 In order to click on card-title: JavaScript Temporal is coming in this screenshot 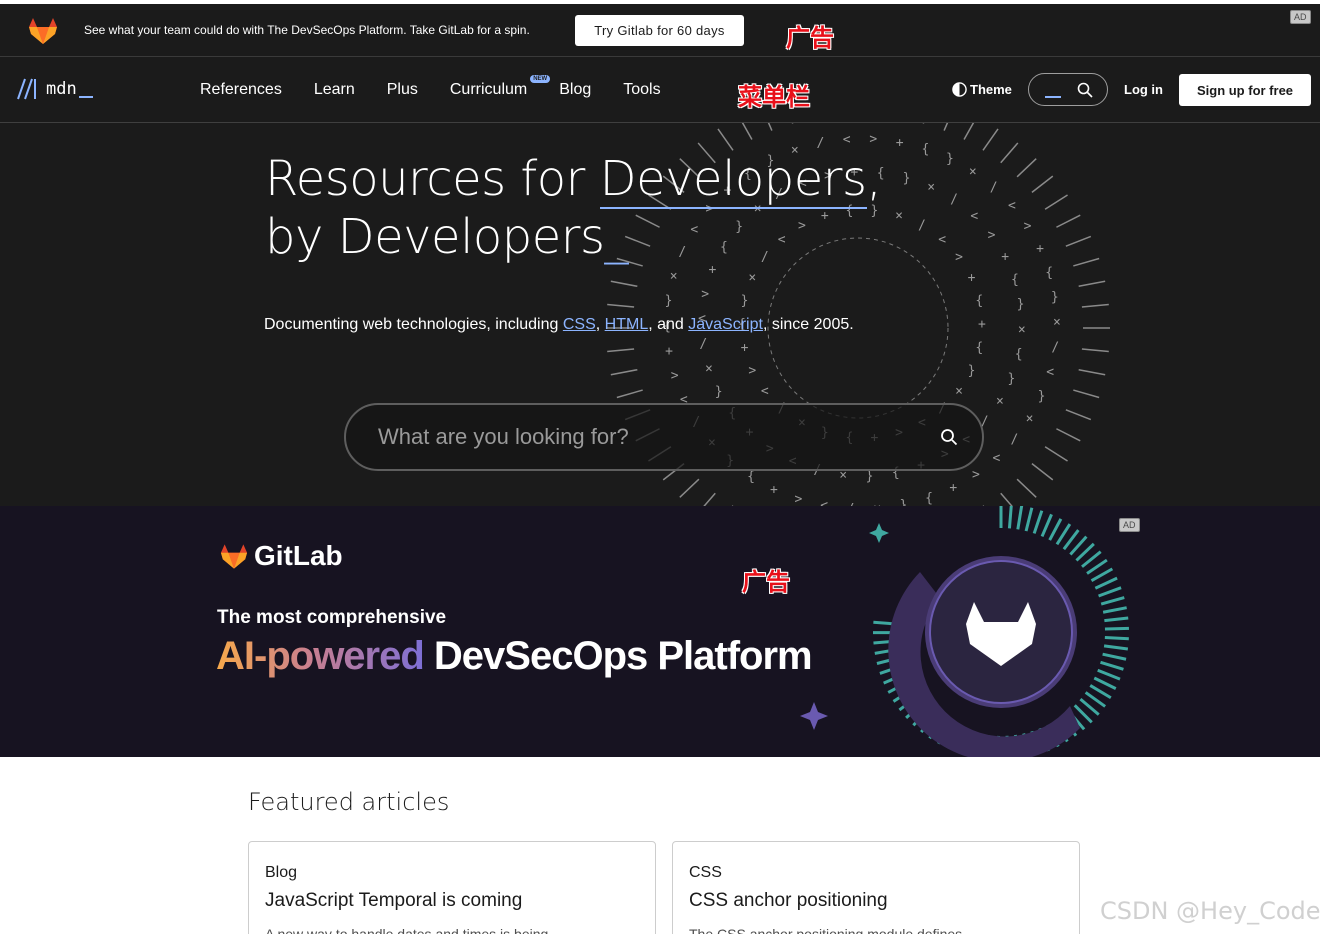, I will do `click(393, 901)`.